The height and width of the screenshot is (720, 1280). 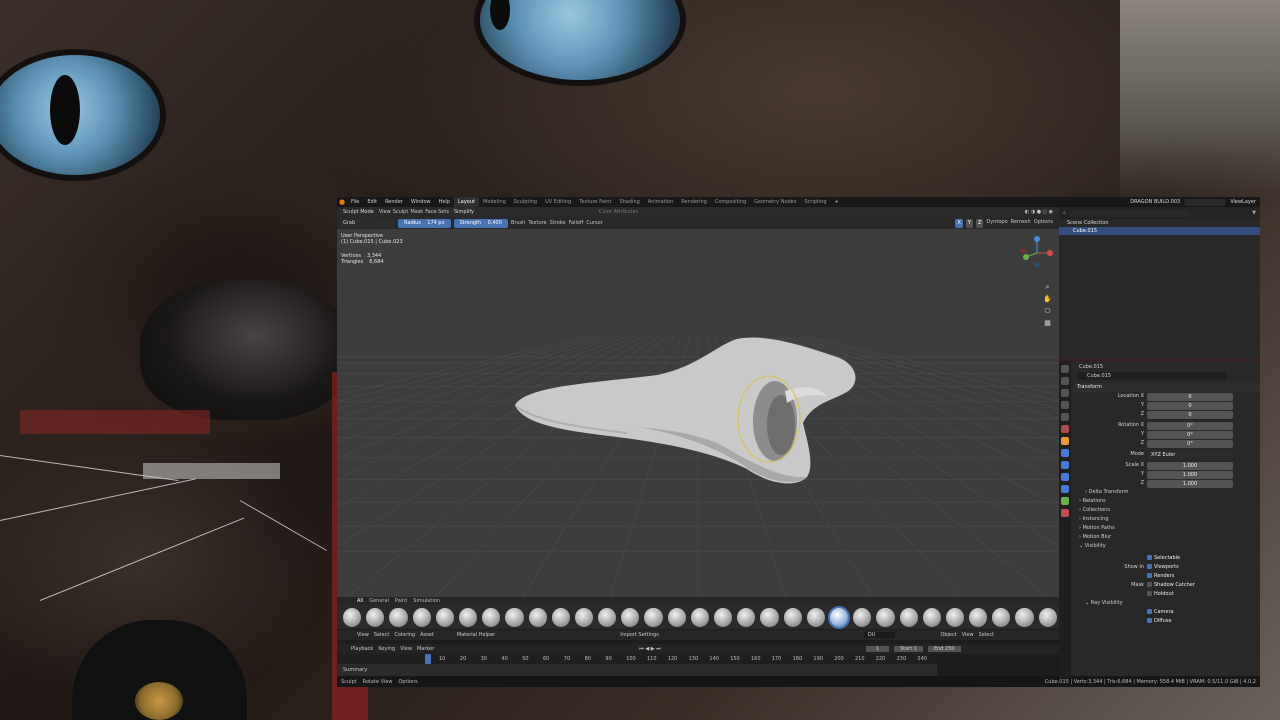 I want to click on menu-render: Render, so click(x=394, y=202).